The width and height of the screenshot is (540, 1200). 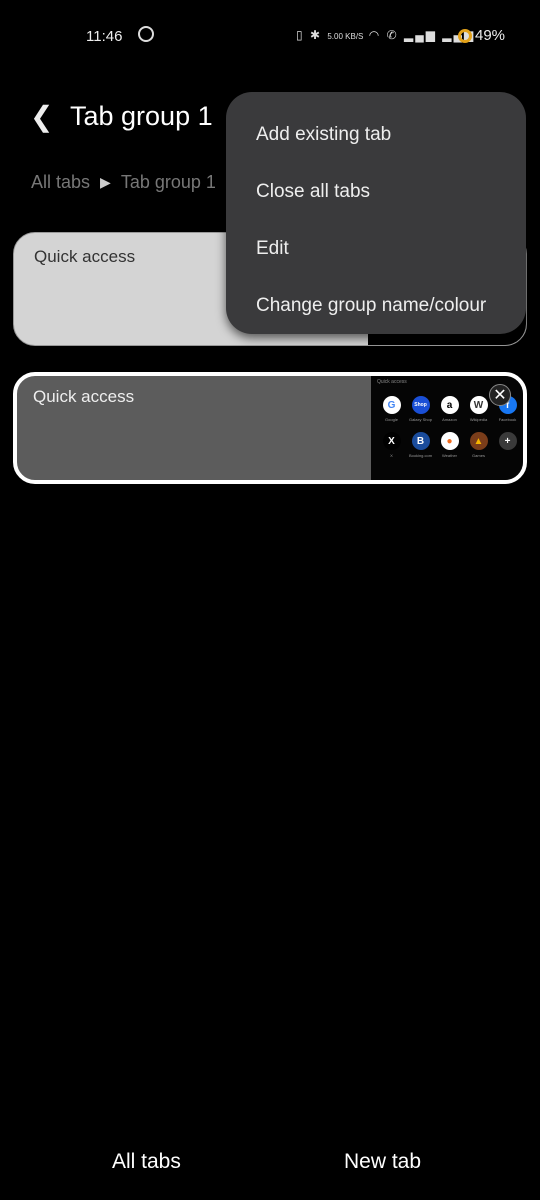 I want to click on menu-item-edit: Edit, so click(x=376, y=248).